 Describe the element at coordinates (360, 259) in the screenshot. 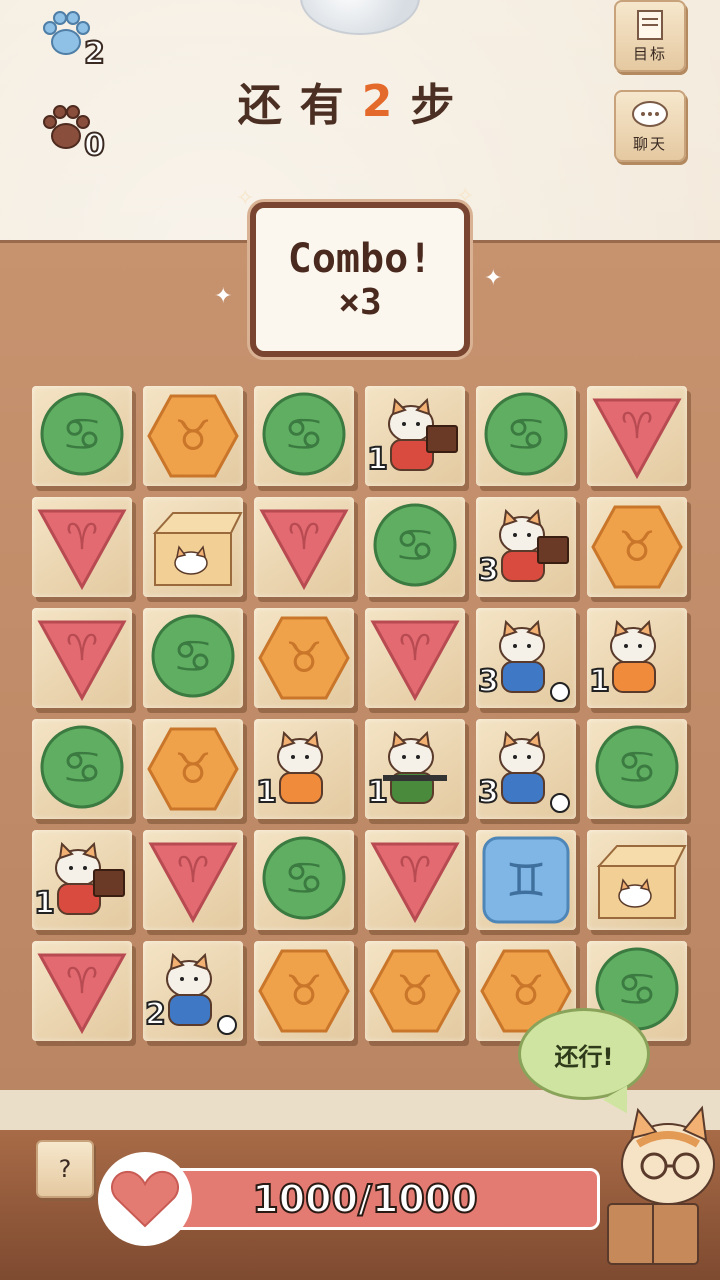

I see `combo-title: Combo!` at that location.